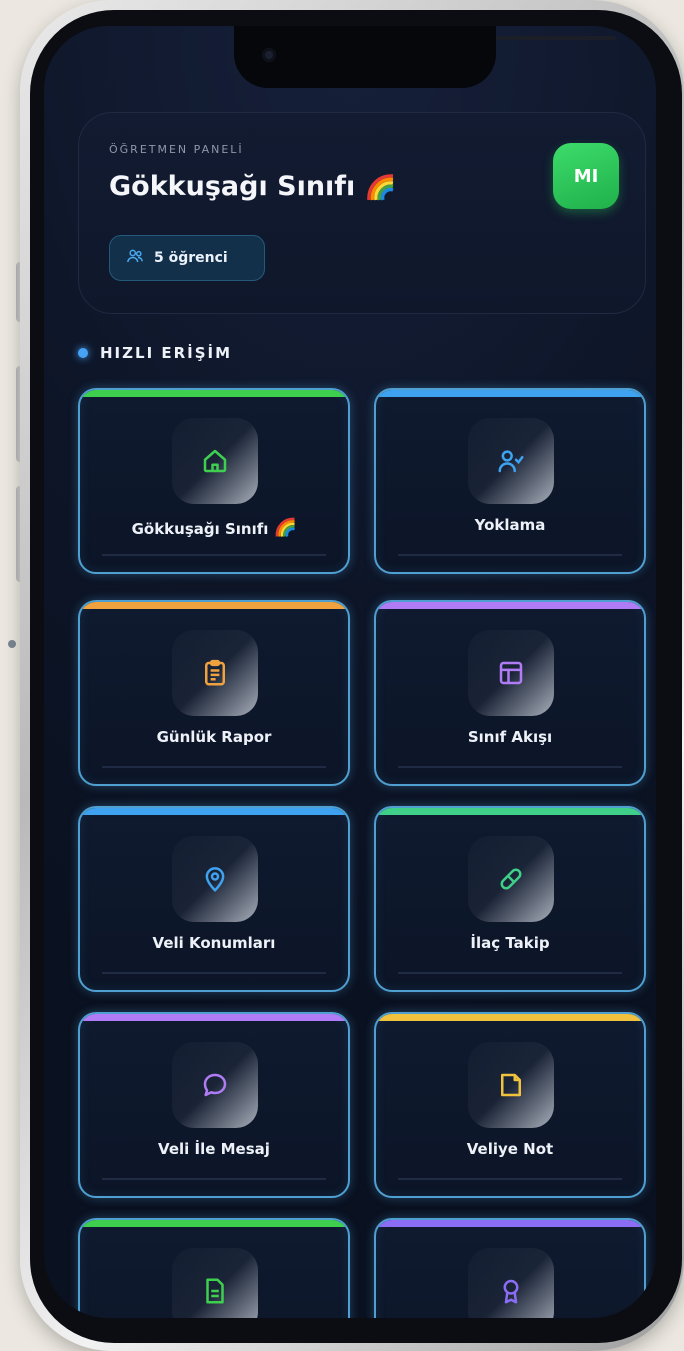 The height and width of the screenshot is (1351, 684). I want to click on tile-class: Gökkuşağı Sınıfı, so click(214, 481).